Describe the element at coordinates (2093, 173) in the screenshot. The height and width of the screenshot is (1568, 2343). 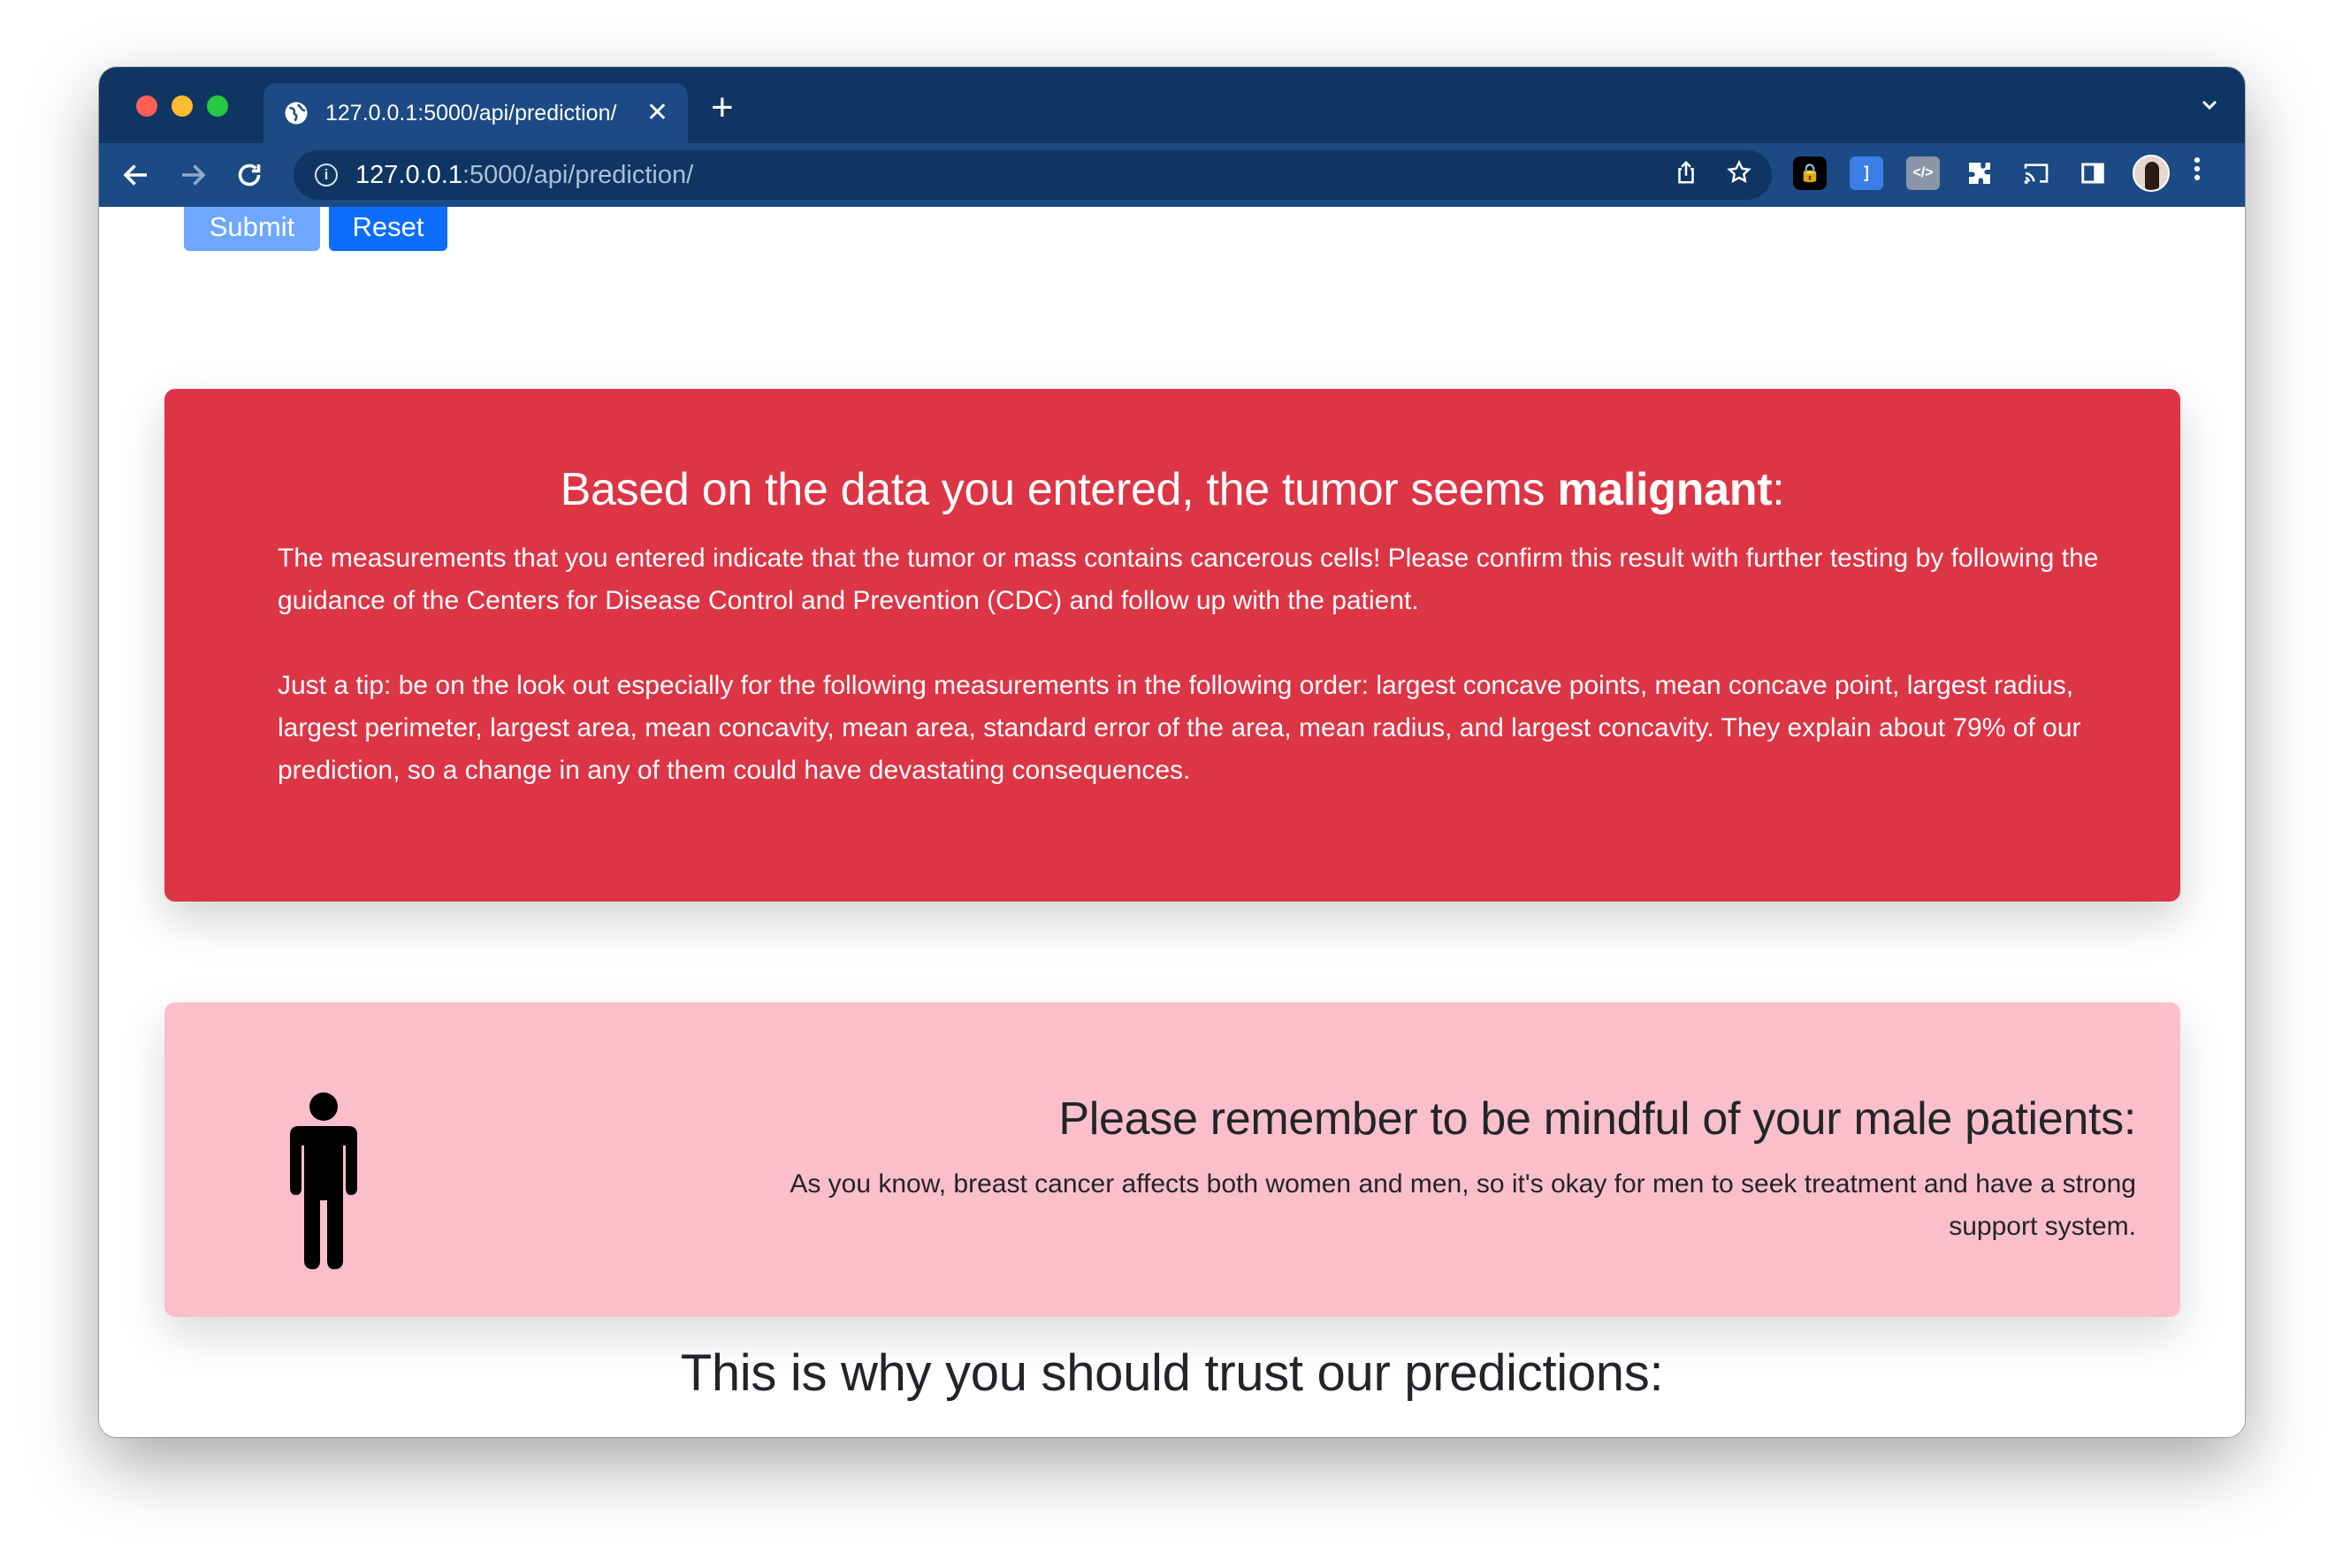
I see `side-panel-icon` at that location.